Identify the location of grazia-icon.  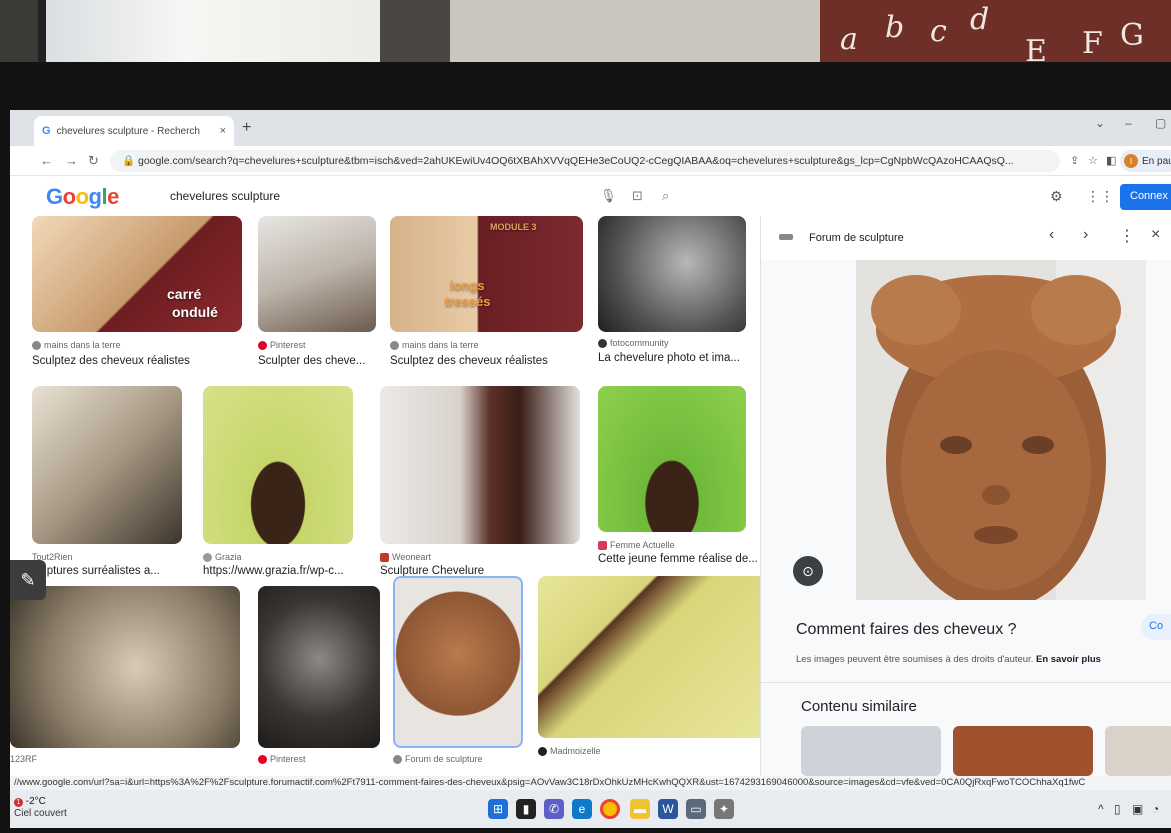
(207, 557).